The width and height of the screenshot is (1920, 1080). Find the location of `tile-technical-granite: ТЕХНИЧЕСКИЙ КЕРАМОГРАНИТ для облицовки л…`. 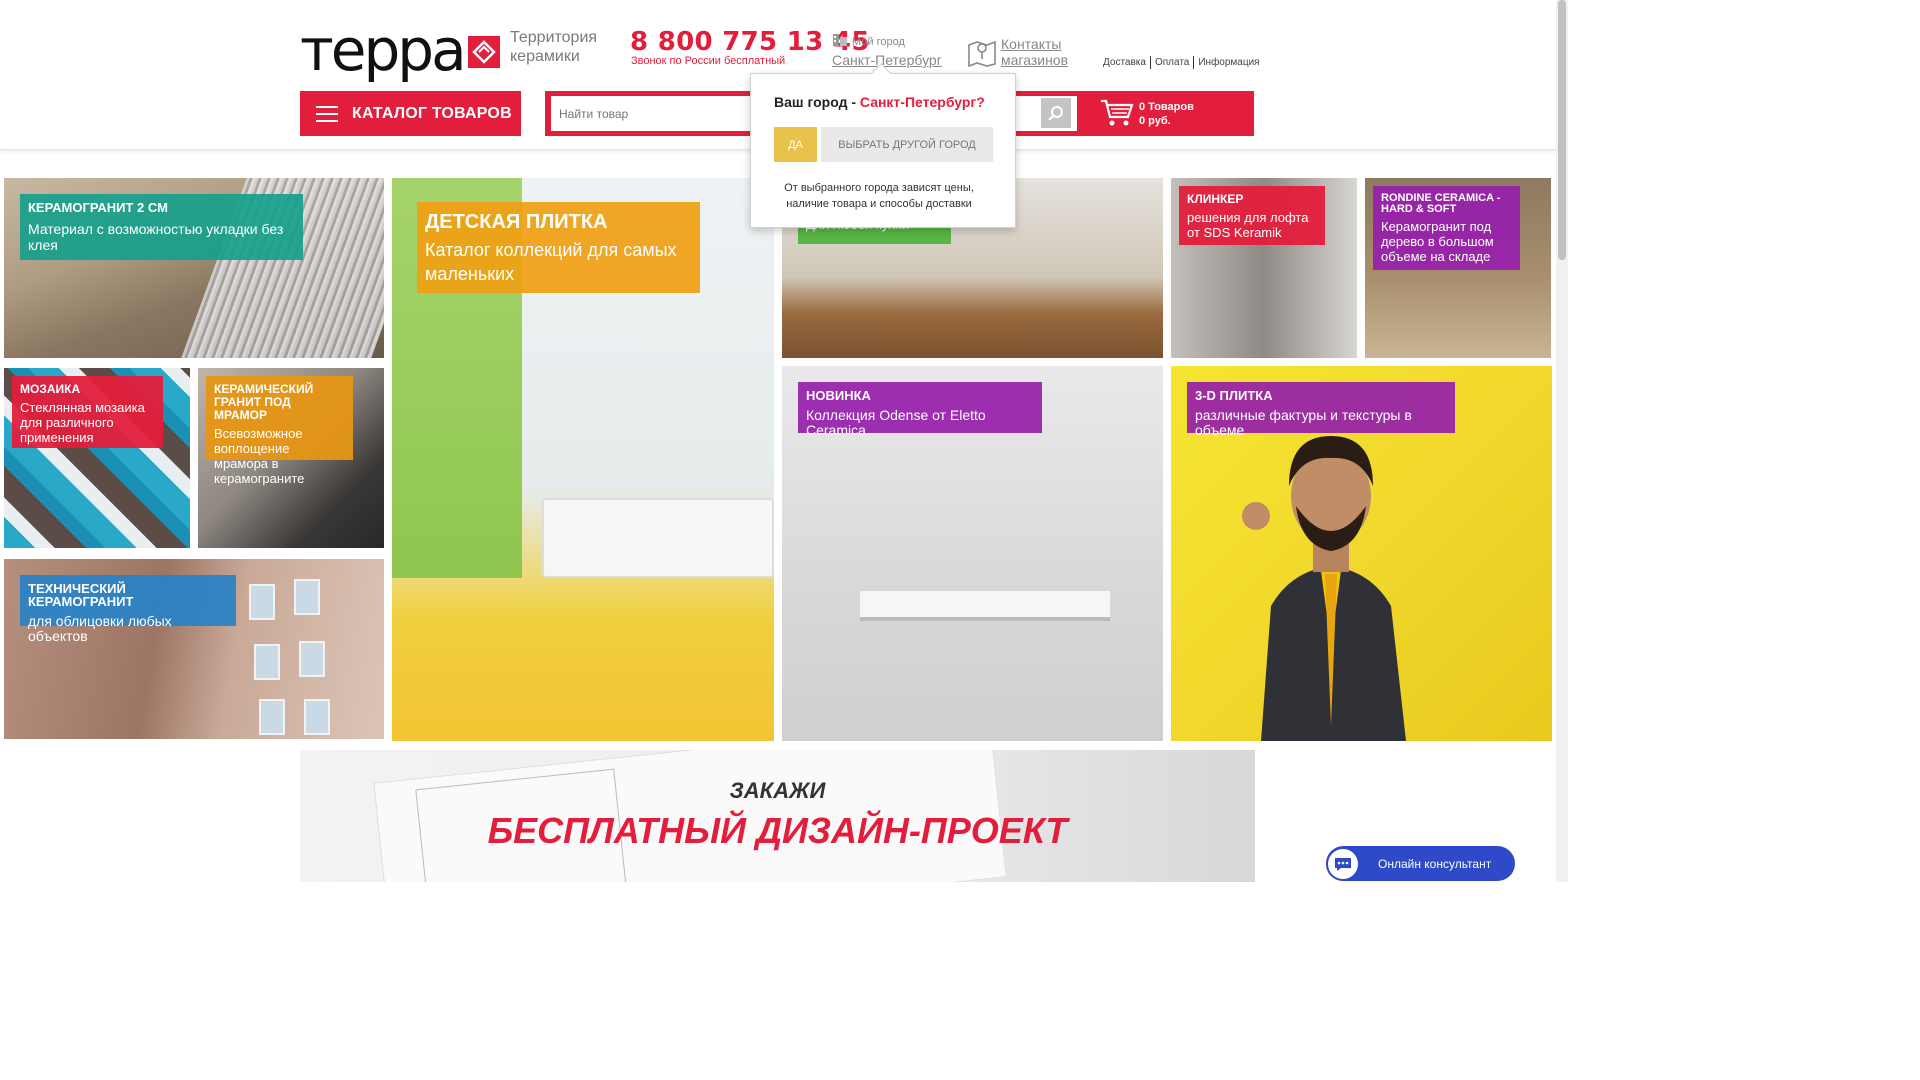

tile-technical-granite: ТЕХНИЧЕСКИЙ КЕРАМОГРАНИТ для облицовки л… is located at coordinates (194, 649).